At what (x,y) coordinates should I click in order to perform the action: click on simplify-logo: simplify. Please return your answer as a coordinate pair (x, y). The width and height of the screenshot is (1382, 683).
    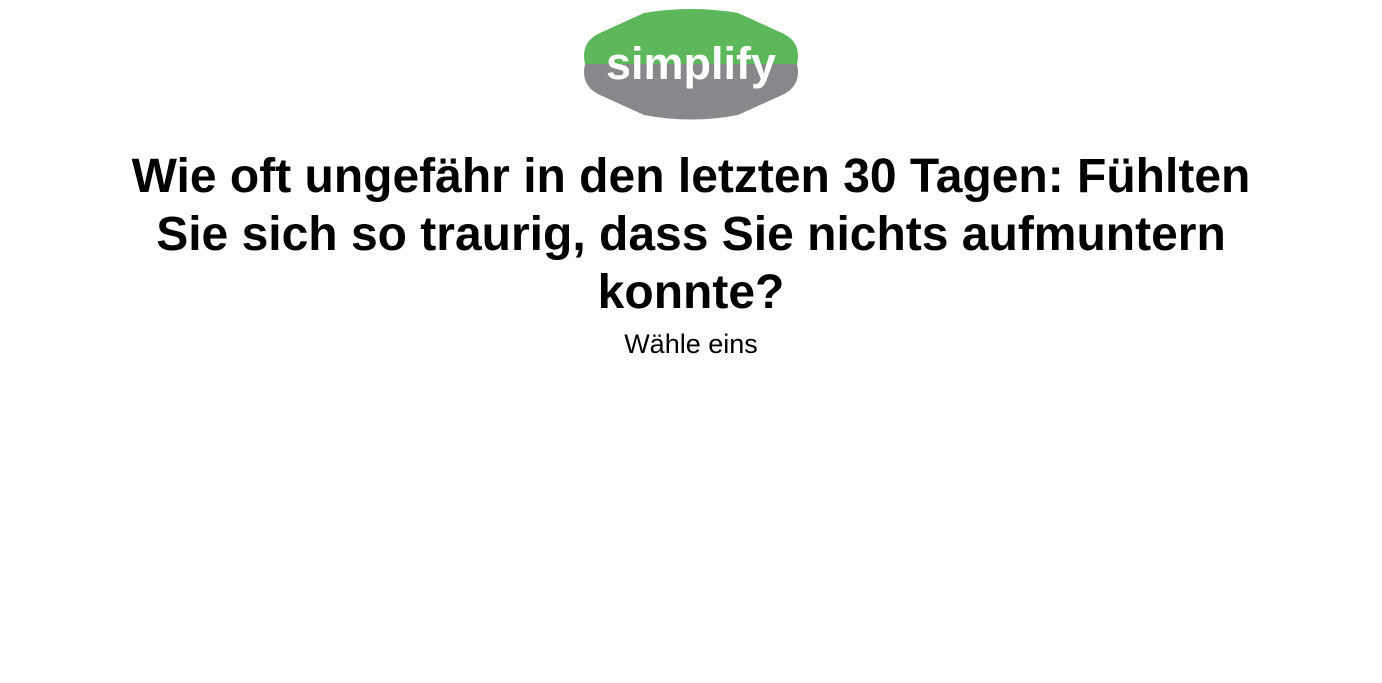
    Looking at the image, I should click on (691, 64).